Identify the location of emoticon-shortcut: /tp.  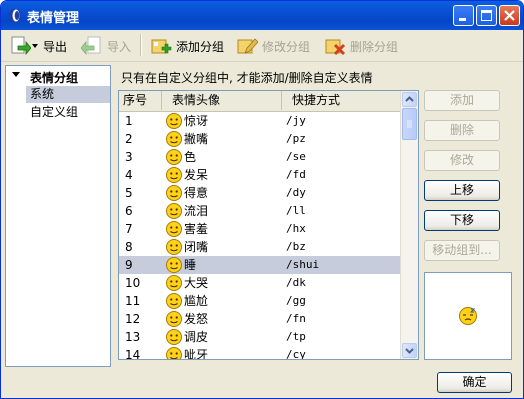
(296, 336).